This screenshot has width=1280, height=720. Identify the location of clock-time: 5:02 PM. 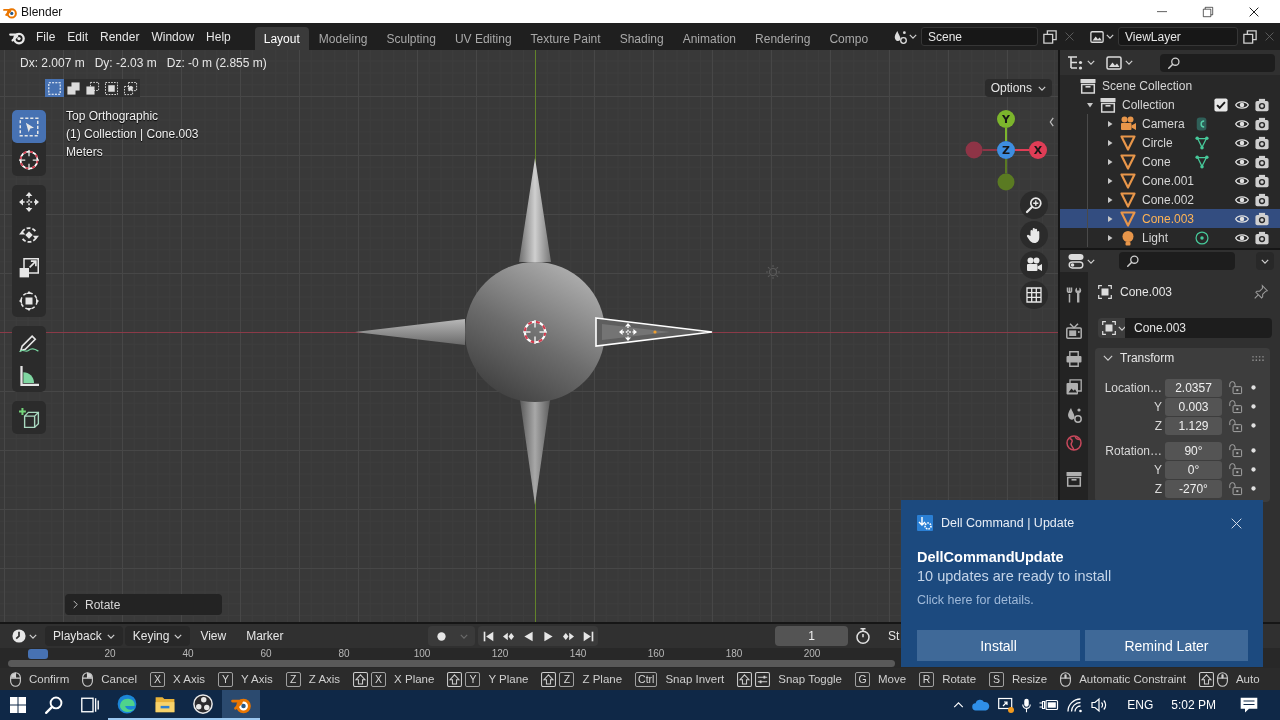
(1193, 705).